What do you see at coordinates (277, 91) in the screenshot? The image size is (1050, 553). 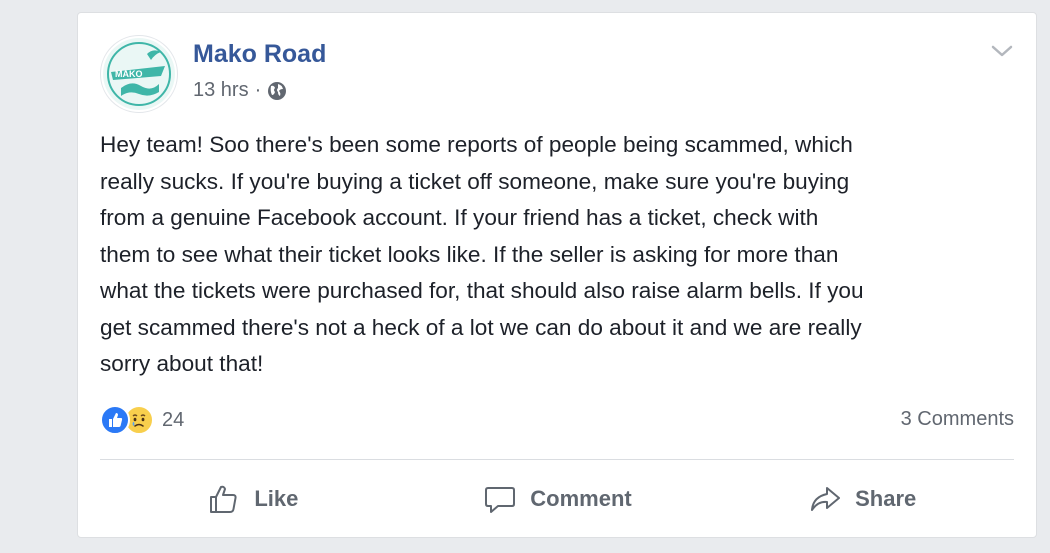 I see `globe-icon` at bounding box center [277, 91].